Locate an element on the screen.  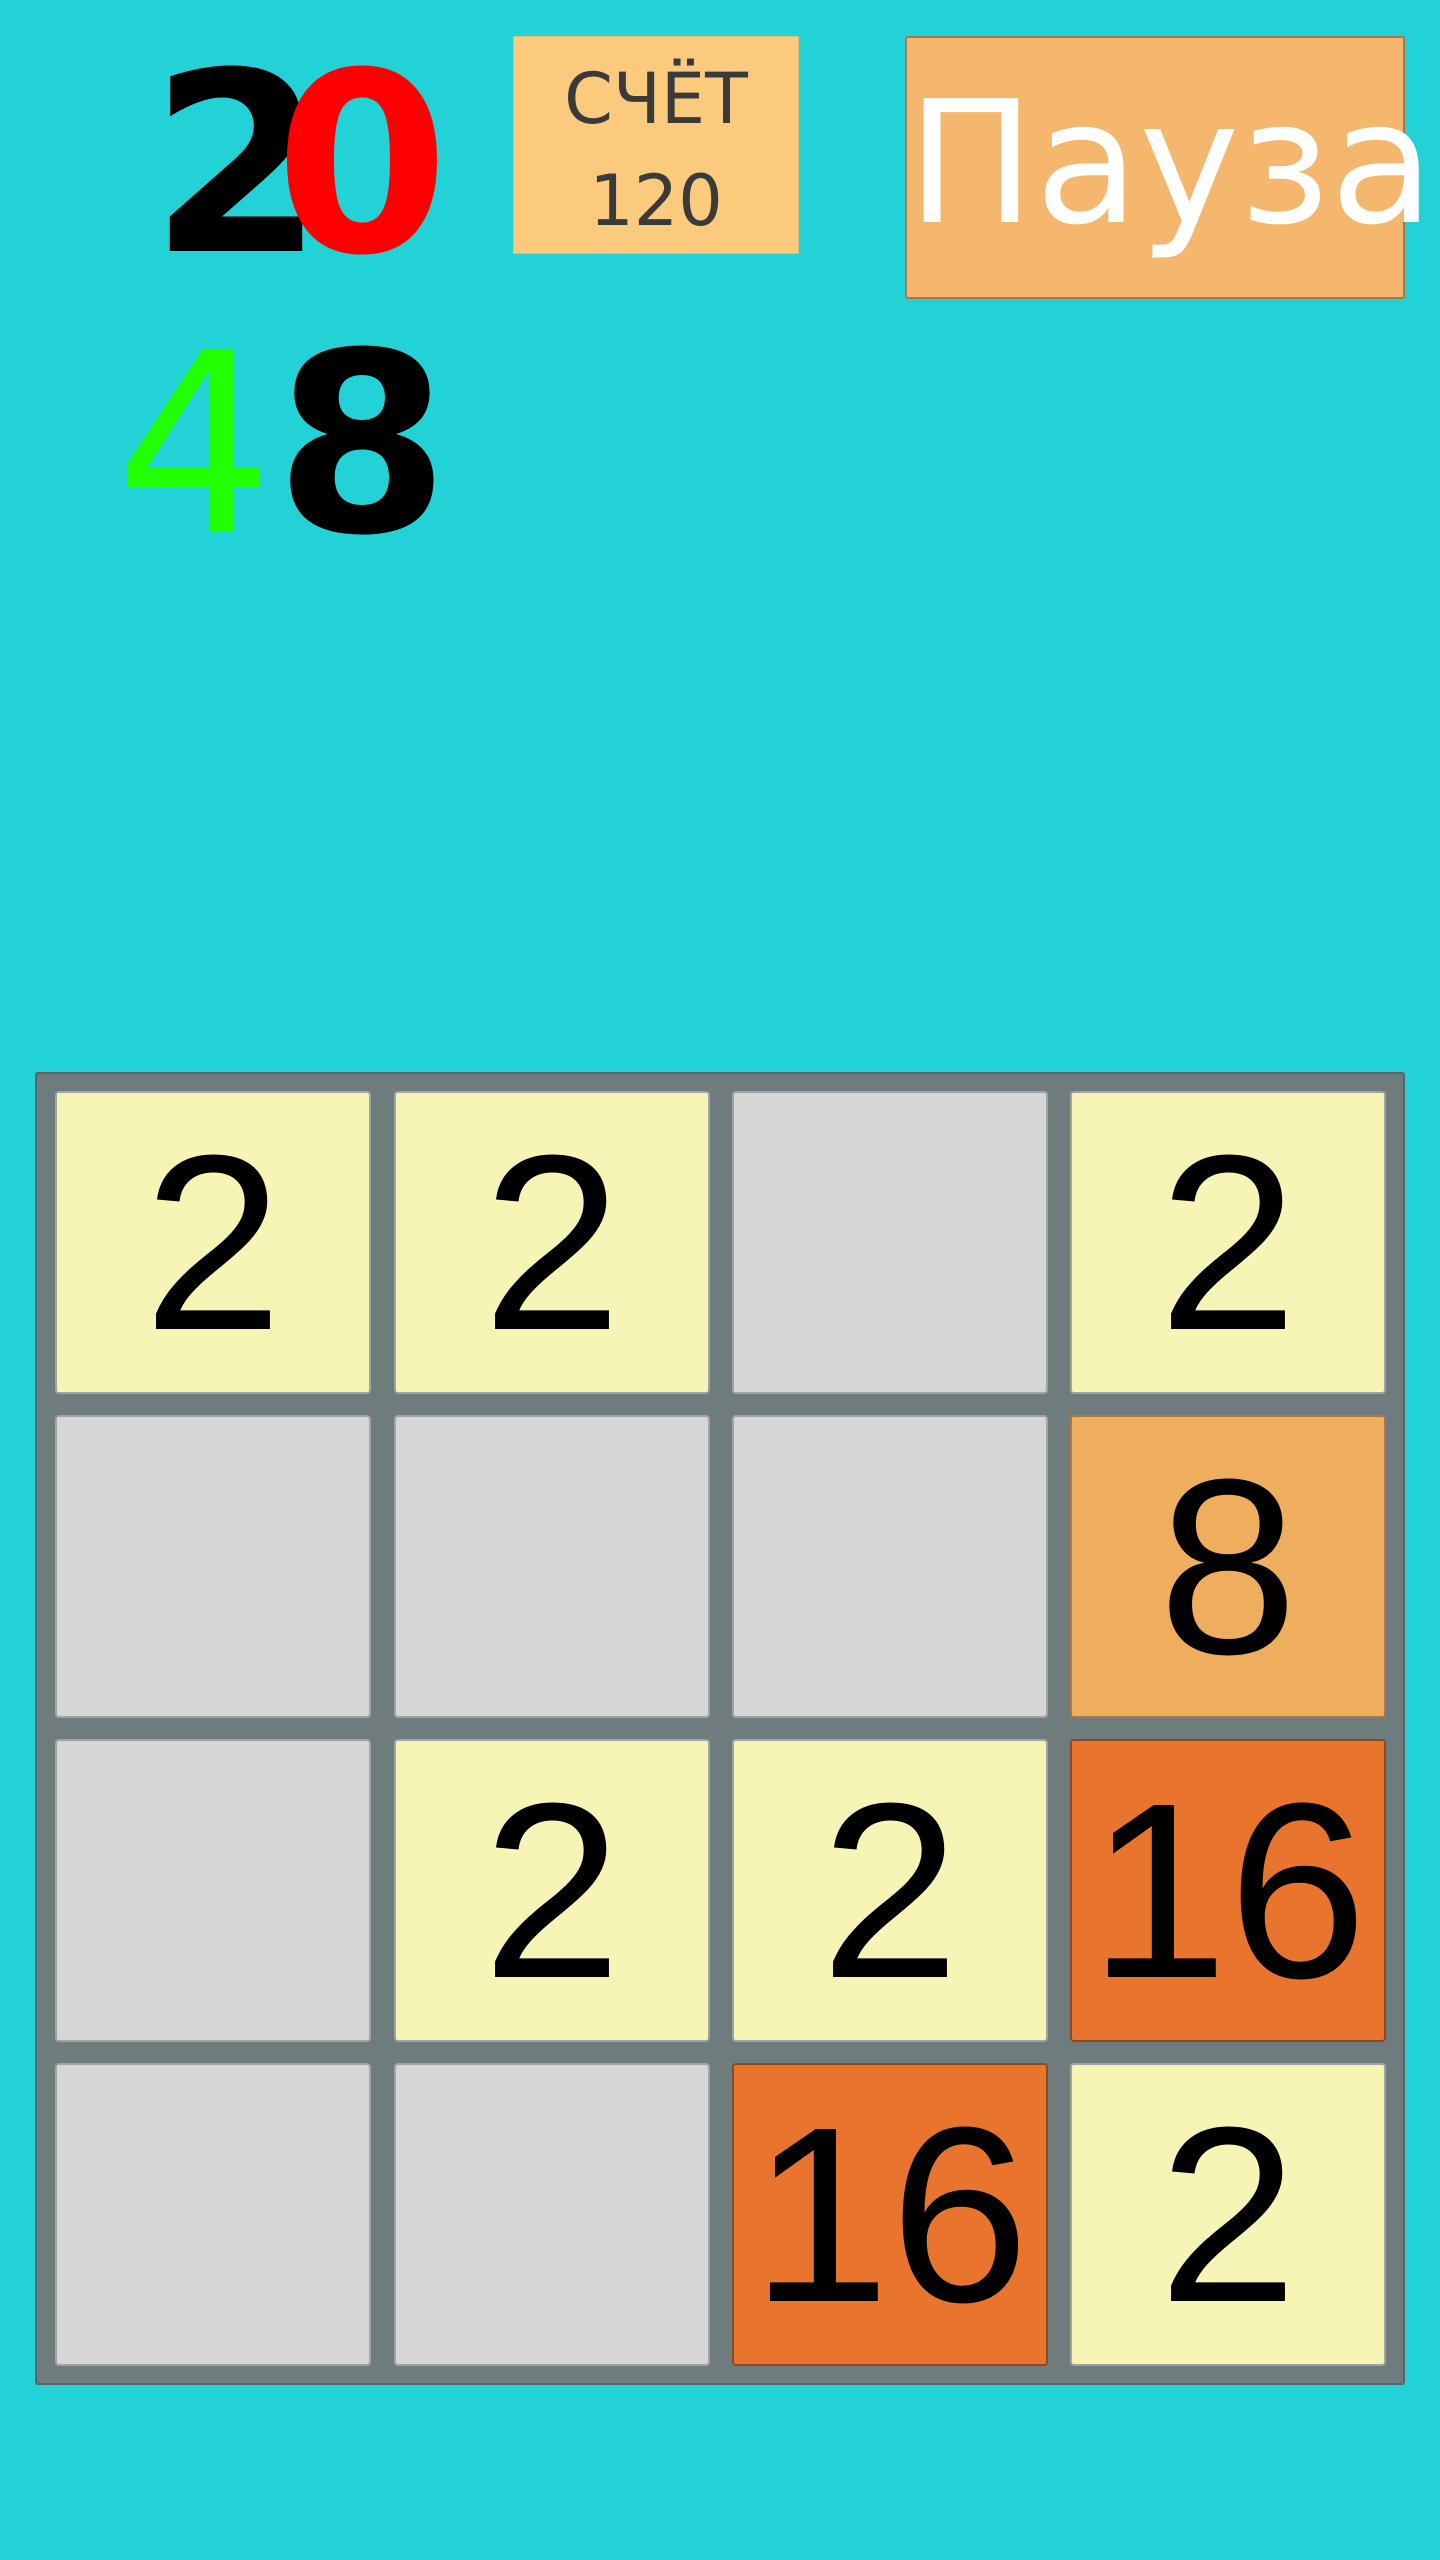
pause-button: Пауза is located at coordinates (1169, 167).